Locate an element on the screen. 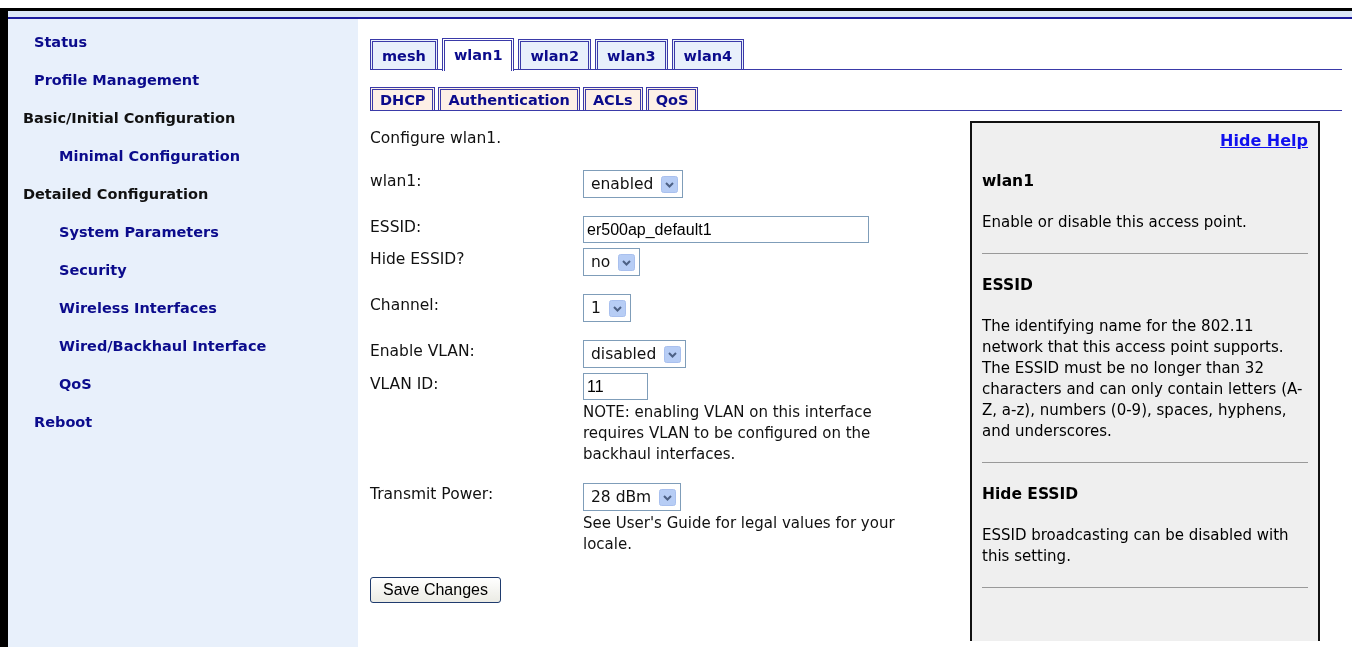 The height and width of the screenshot is (650, 1352). field-label: Transmit Power: is located at coordinates (432, 494).